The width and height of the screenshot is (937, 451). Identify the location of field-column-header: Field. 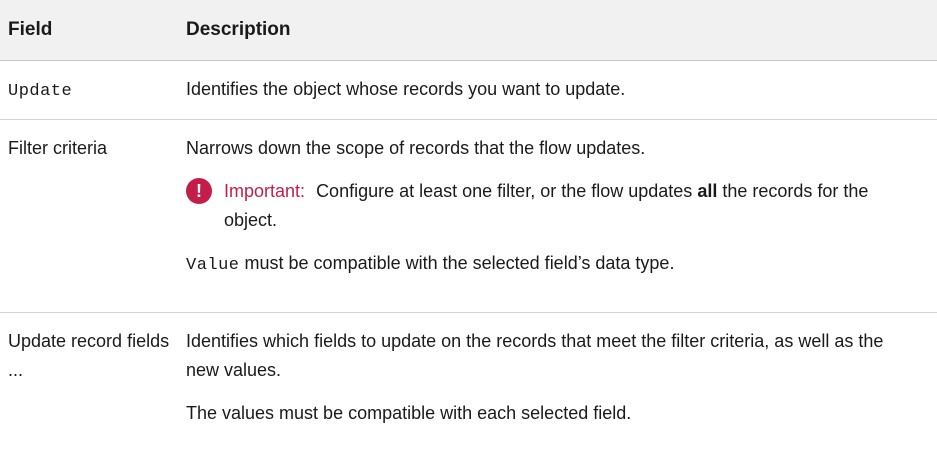
(91, 30).